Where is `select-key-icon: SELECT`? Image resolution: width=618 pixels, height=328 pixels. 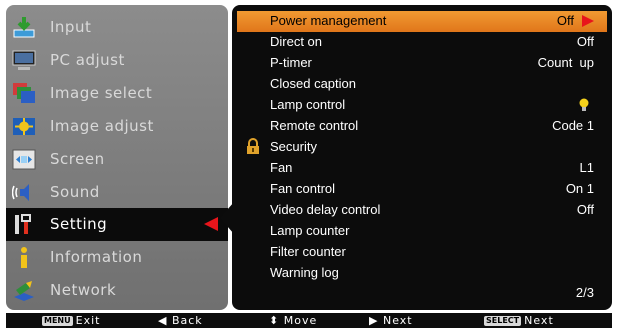
select-key-icon: SELECT is located at coordinates (503, 321).